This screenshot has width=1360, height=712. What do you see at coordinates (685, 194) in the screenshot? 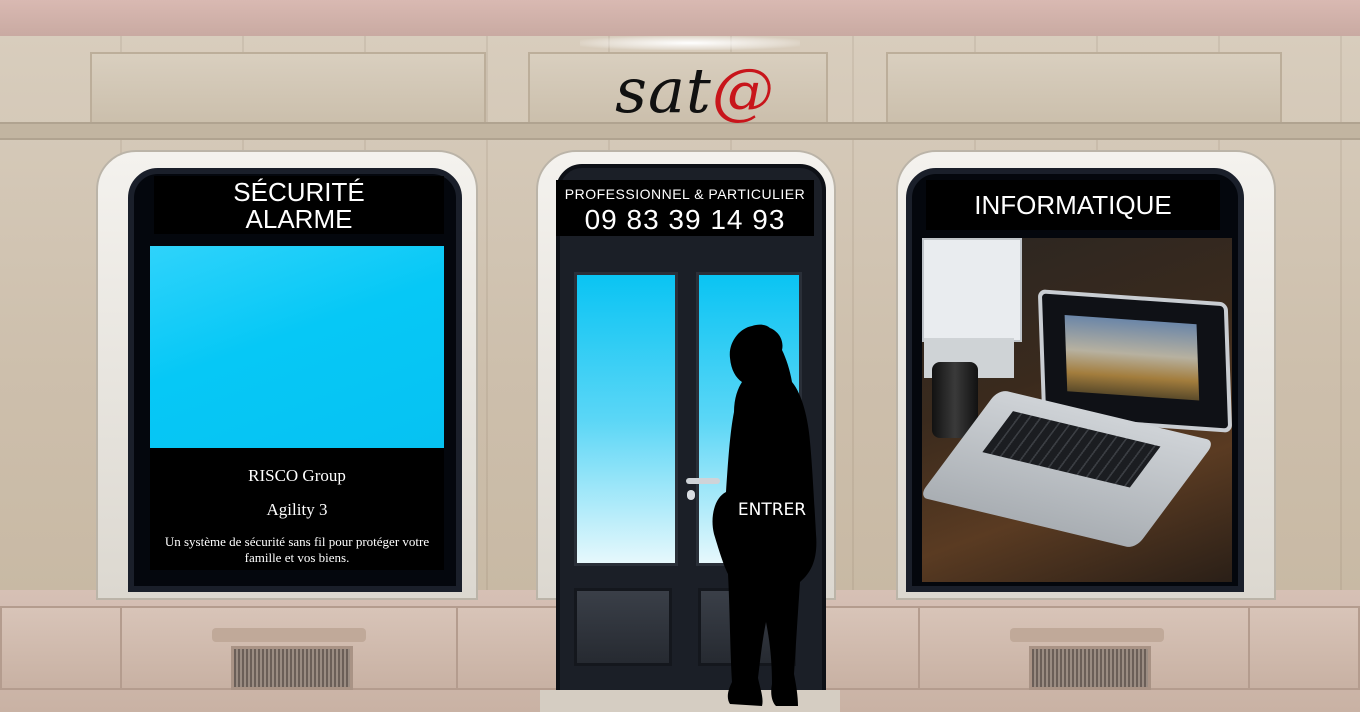
I see `door-sign-tagline: PROFESSIONNEL & PARTICULIER` at bounding box center [685, 194].